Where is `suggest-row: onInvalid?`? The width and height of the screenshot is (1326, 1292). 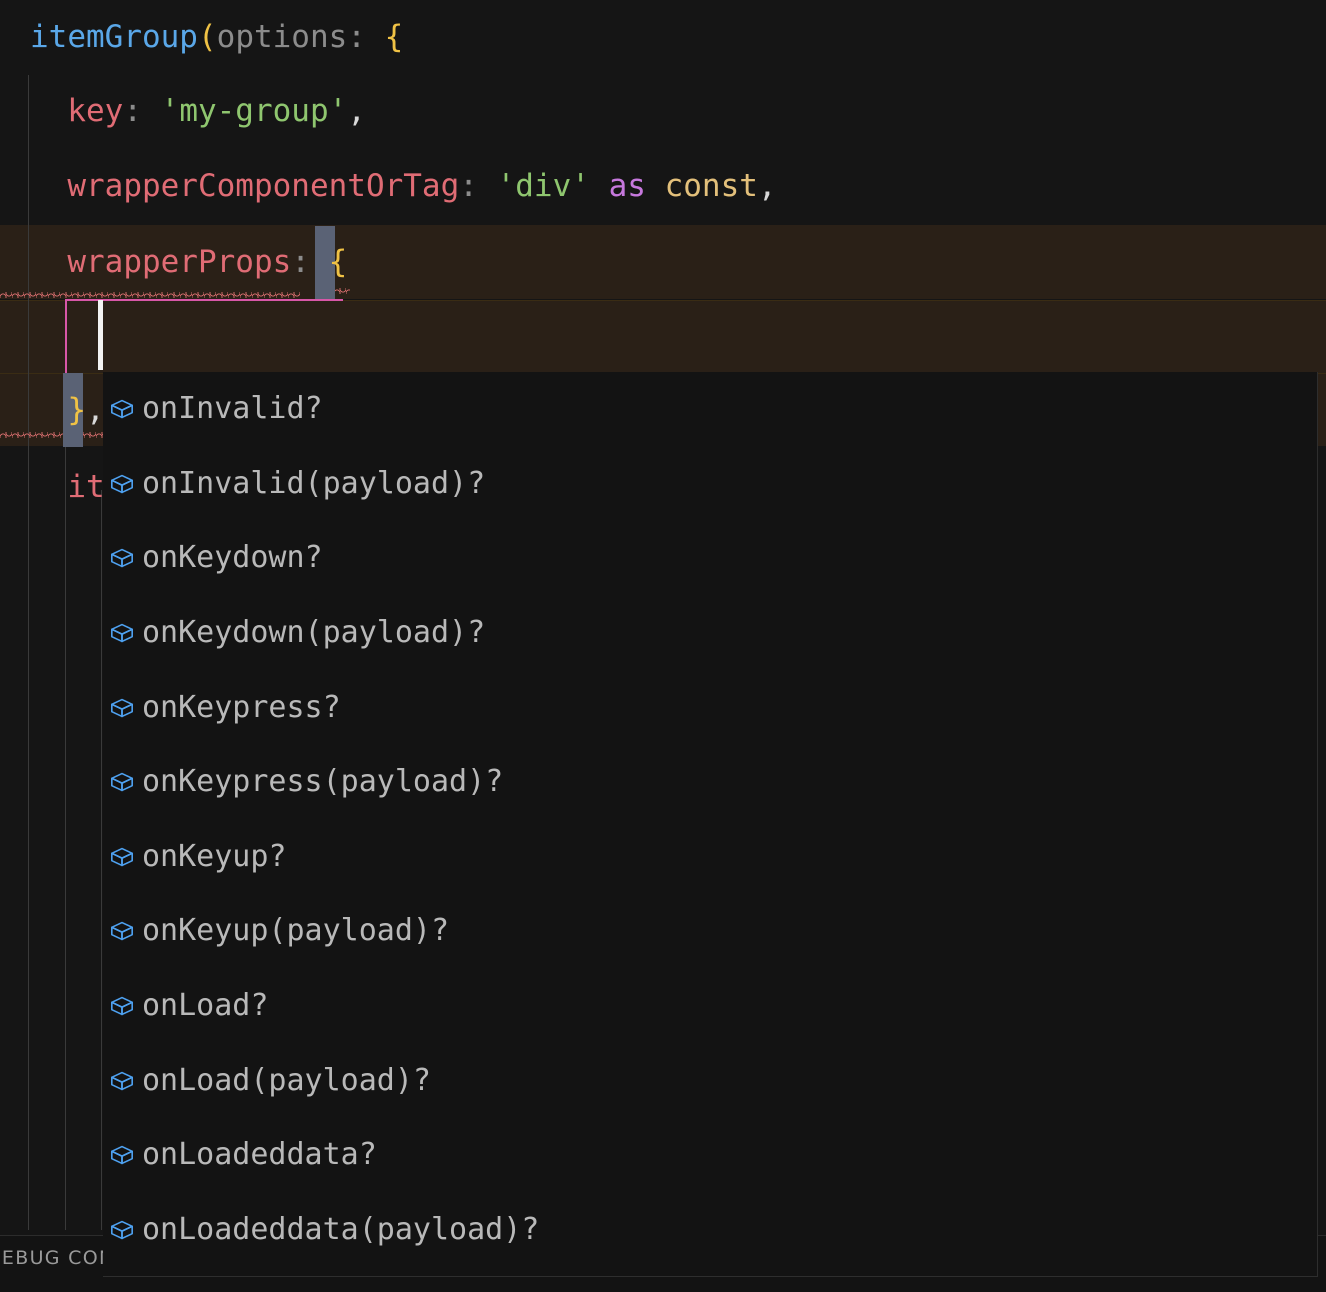
suggest-row: onInvalid? is located at coordinates (710, 409).